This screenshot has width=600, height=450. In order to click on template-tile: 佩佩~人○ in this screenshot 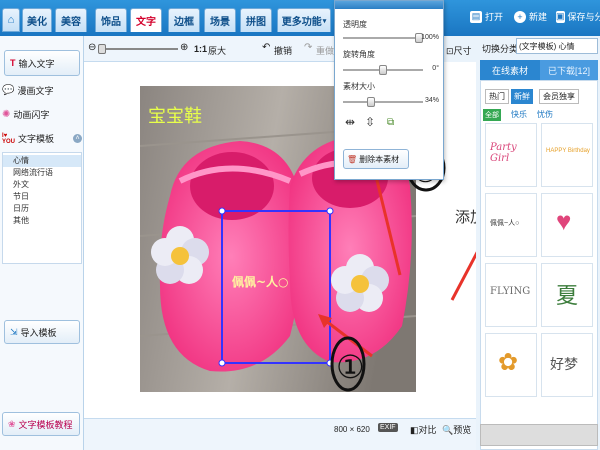, I will do `click(511, 225)`.